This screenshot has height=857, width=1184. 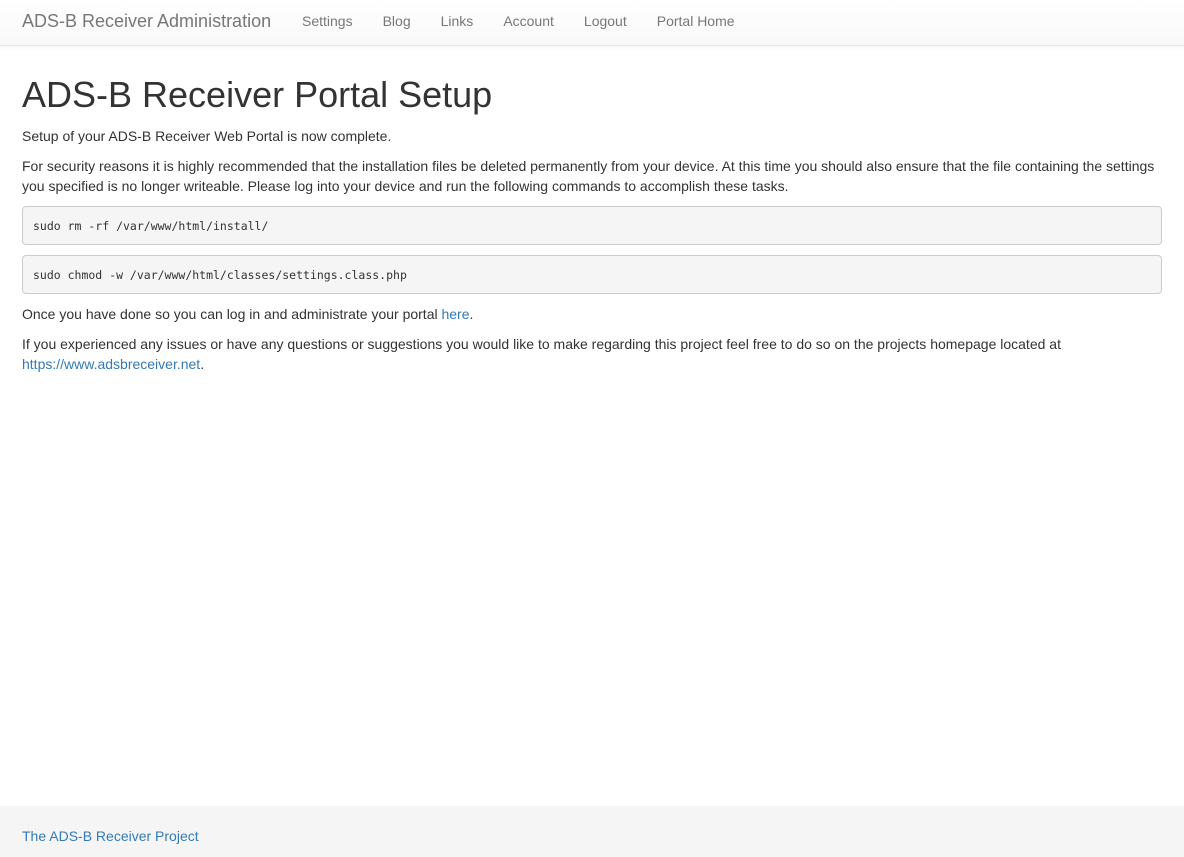 I want to click on nav-item-blog: Blog, so click(x=397, y=22).